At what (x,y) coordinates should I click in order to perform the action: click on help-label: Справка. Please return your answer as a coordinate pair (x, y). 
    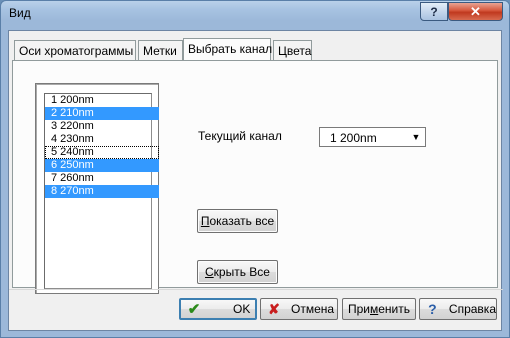
    Looking at the image, I should click on (472, 309).